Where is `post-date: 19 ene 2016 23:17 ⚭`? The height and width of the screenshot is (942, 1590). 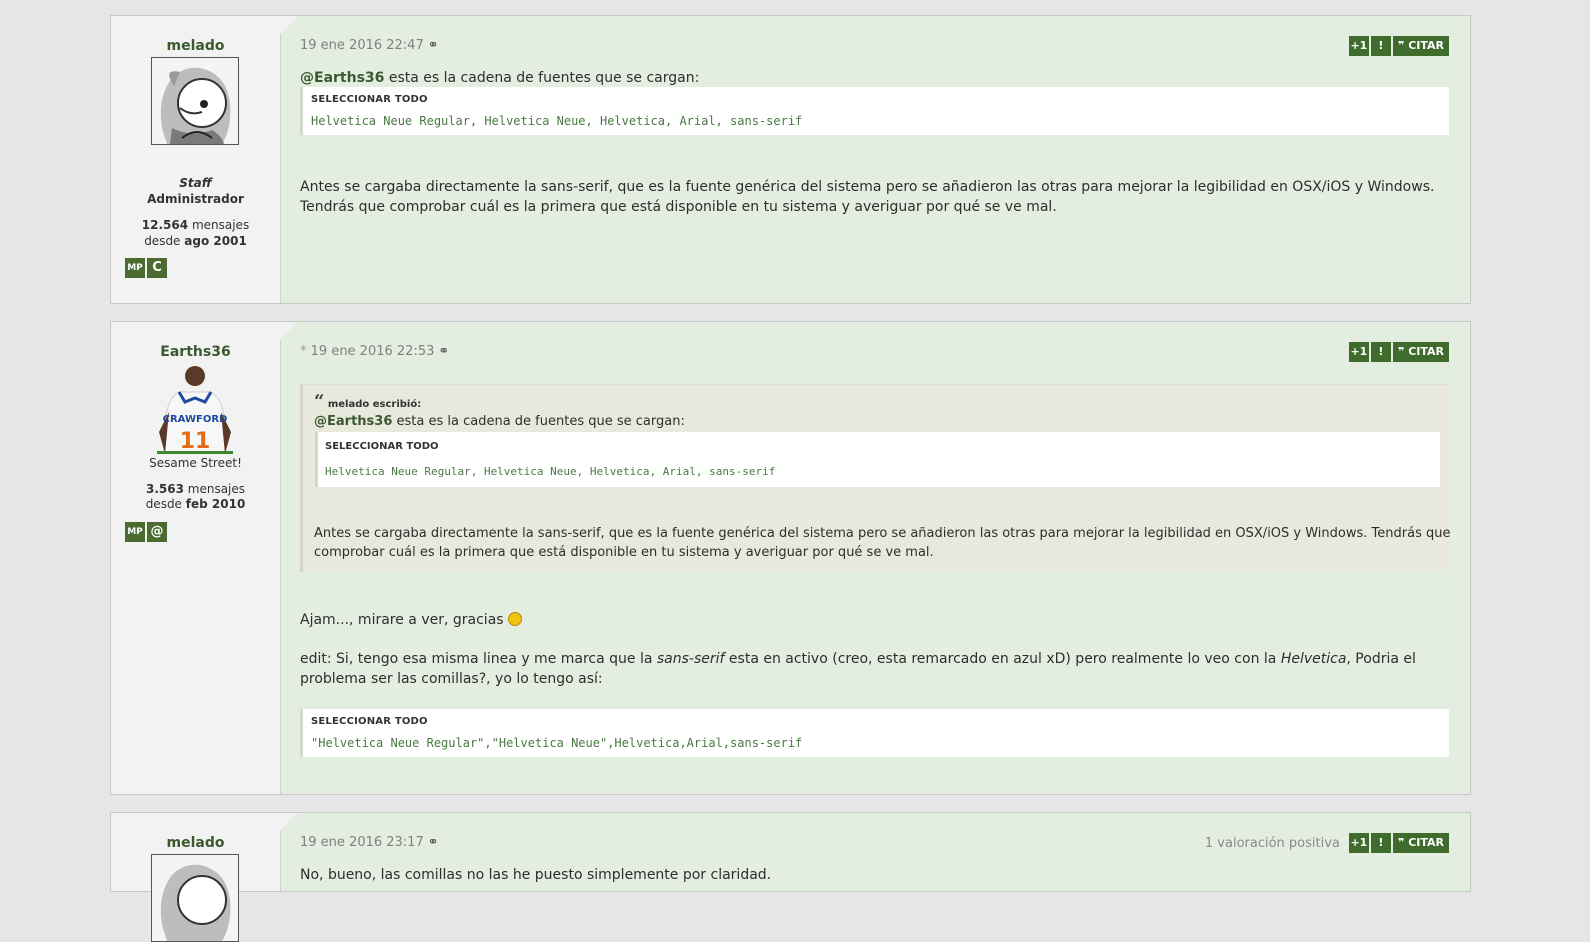
post-date: 19 ene 2016 23:17 ⚭ is located at coordinates (369, 842).